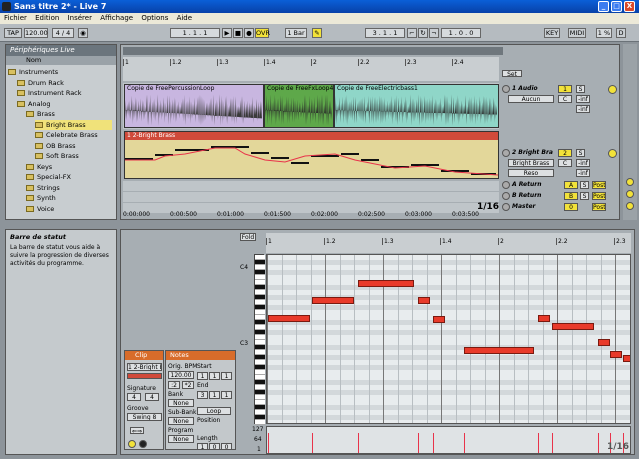  I want to click on close-button: X, so click(629, 6).